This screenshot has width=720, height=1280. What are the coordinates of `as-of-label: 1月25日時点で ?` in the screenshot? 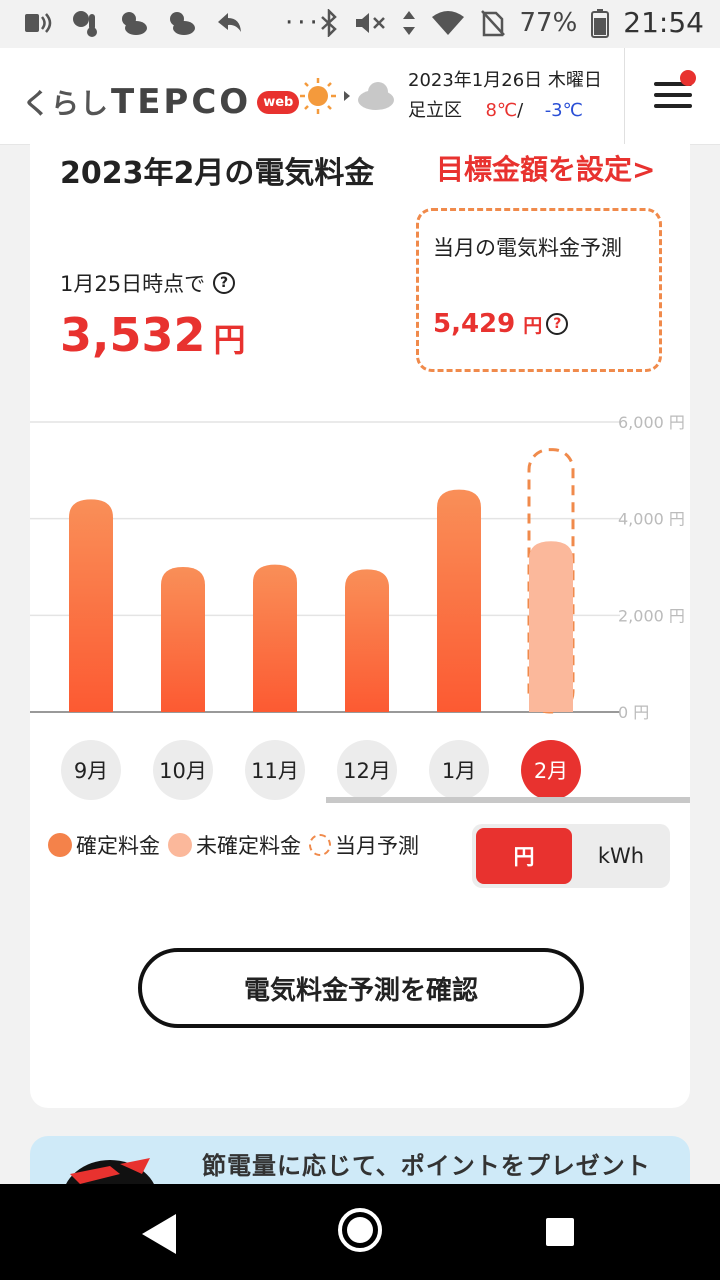 It's located at (148, 283).